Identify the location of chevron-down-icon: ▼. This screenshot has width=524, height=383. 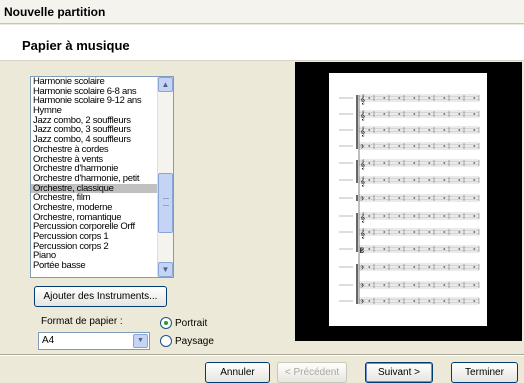
(140, 341).